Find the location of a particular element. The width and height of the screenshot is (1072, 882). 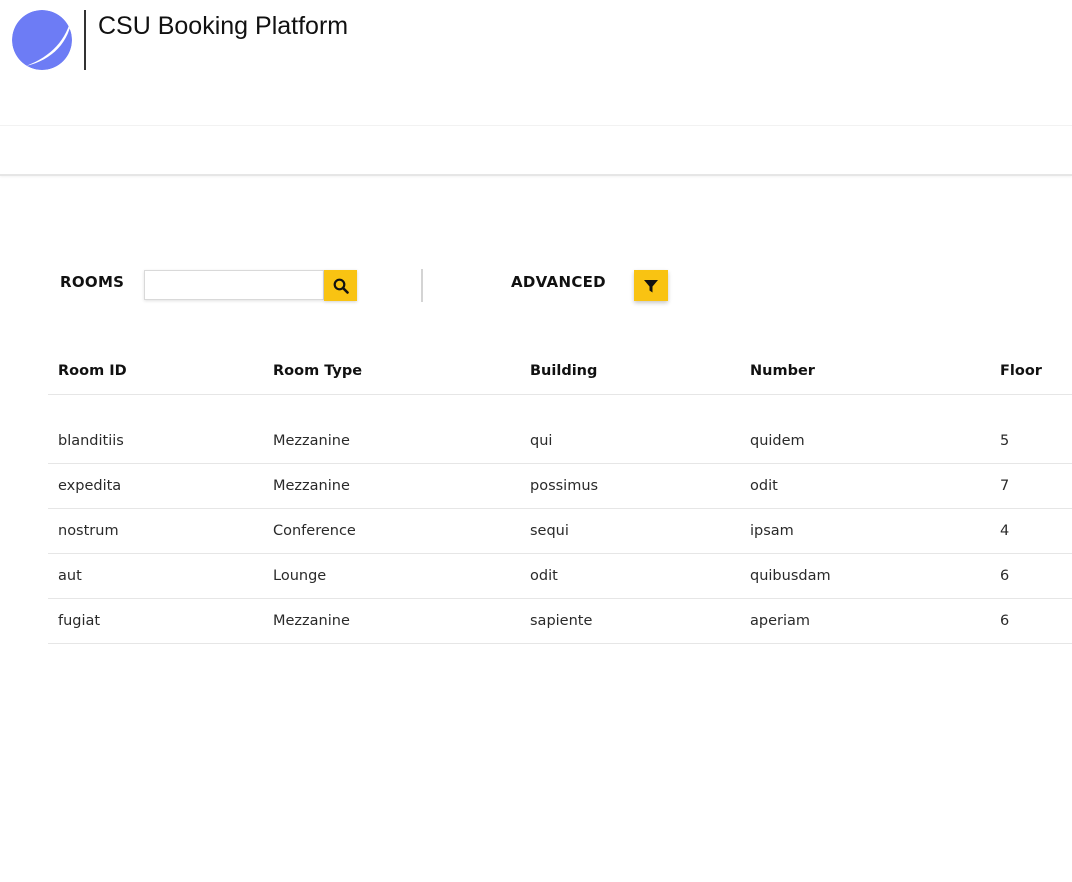

table-row: fugiat Mezzanine sapiente aperiam 6 is located at coordinates (560, 621).